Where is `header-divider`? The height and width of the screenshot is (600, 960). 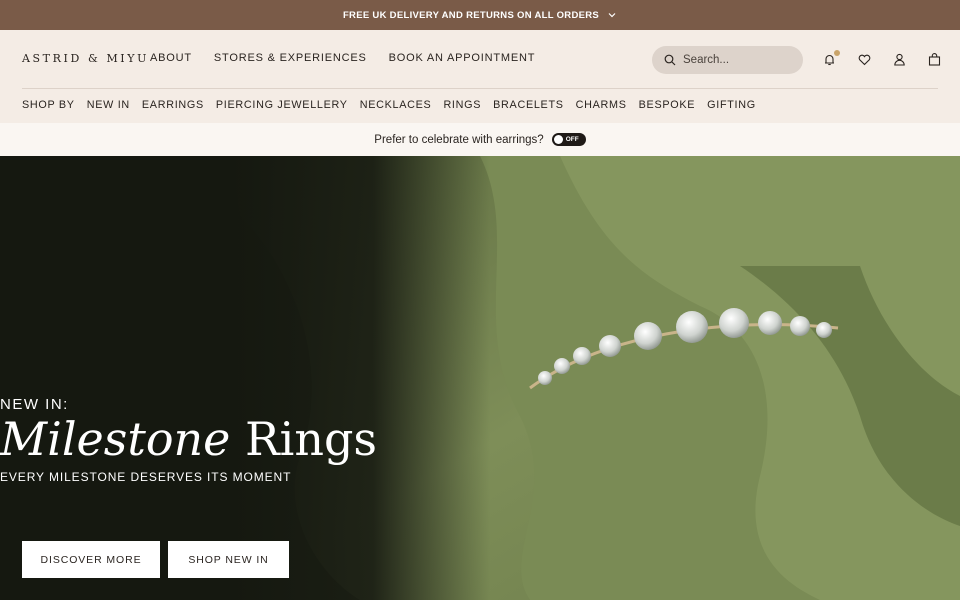
header-divider is located at coordinates (480, 88).